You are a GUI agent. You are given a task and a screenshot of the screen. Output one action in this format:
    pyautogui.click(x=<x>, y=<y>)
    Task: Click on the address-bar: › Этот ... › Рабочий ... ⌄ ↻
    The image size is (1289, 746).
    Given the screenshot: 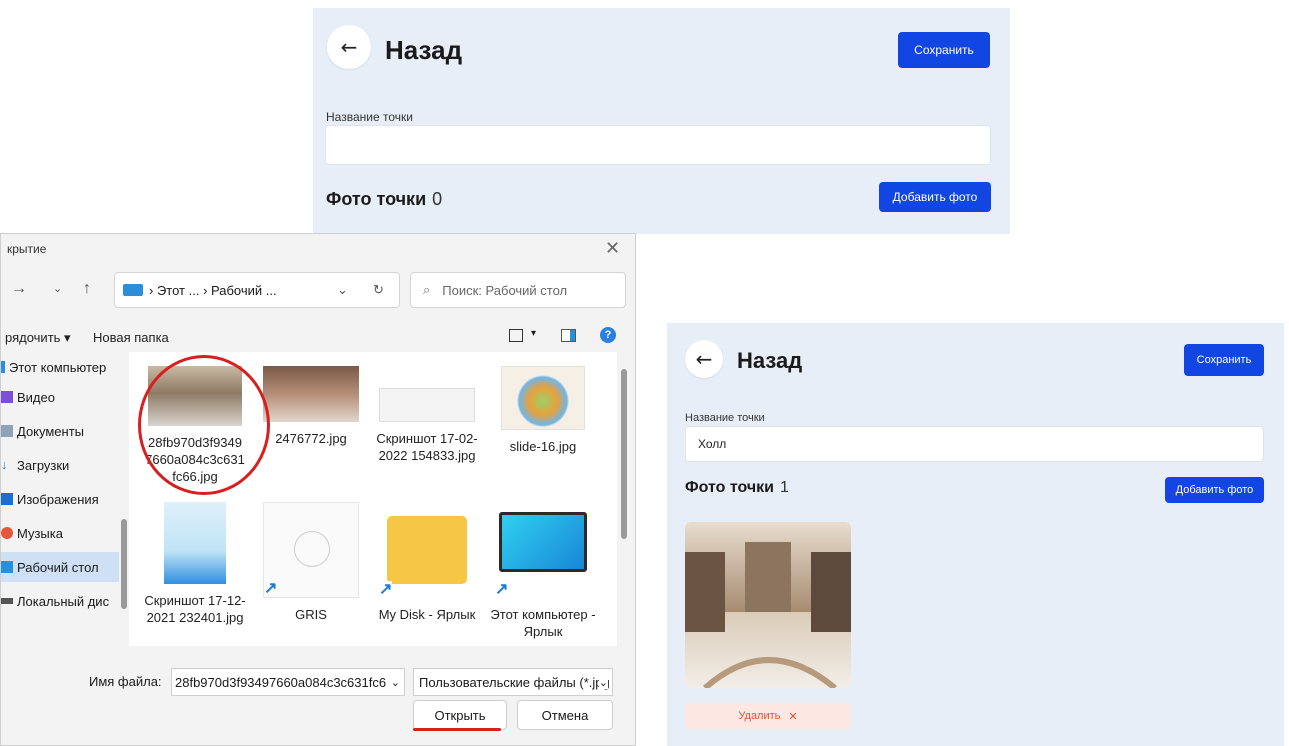 What is the action you would take?
    pyautogui.click(x=257, y=290)
    